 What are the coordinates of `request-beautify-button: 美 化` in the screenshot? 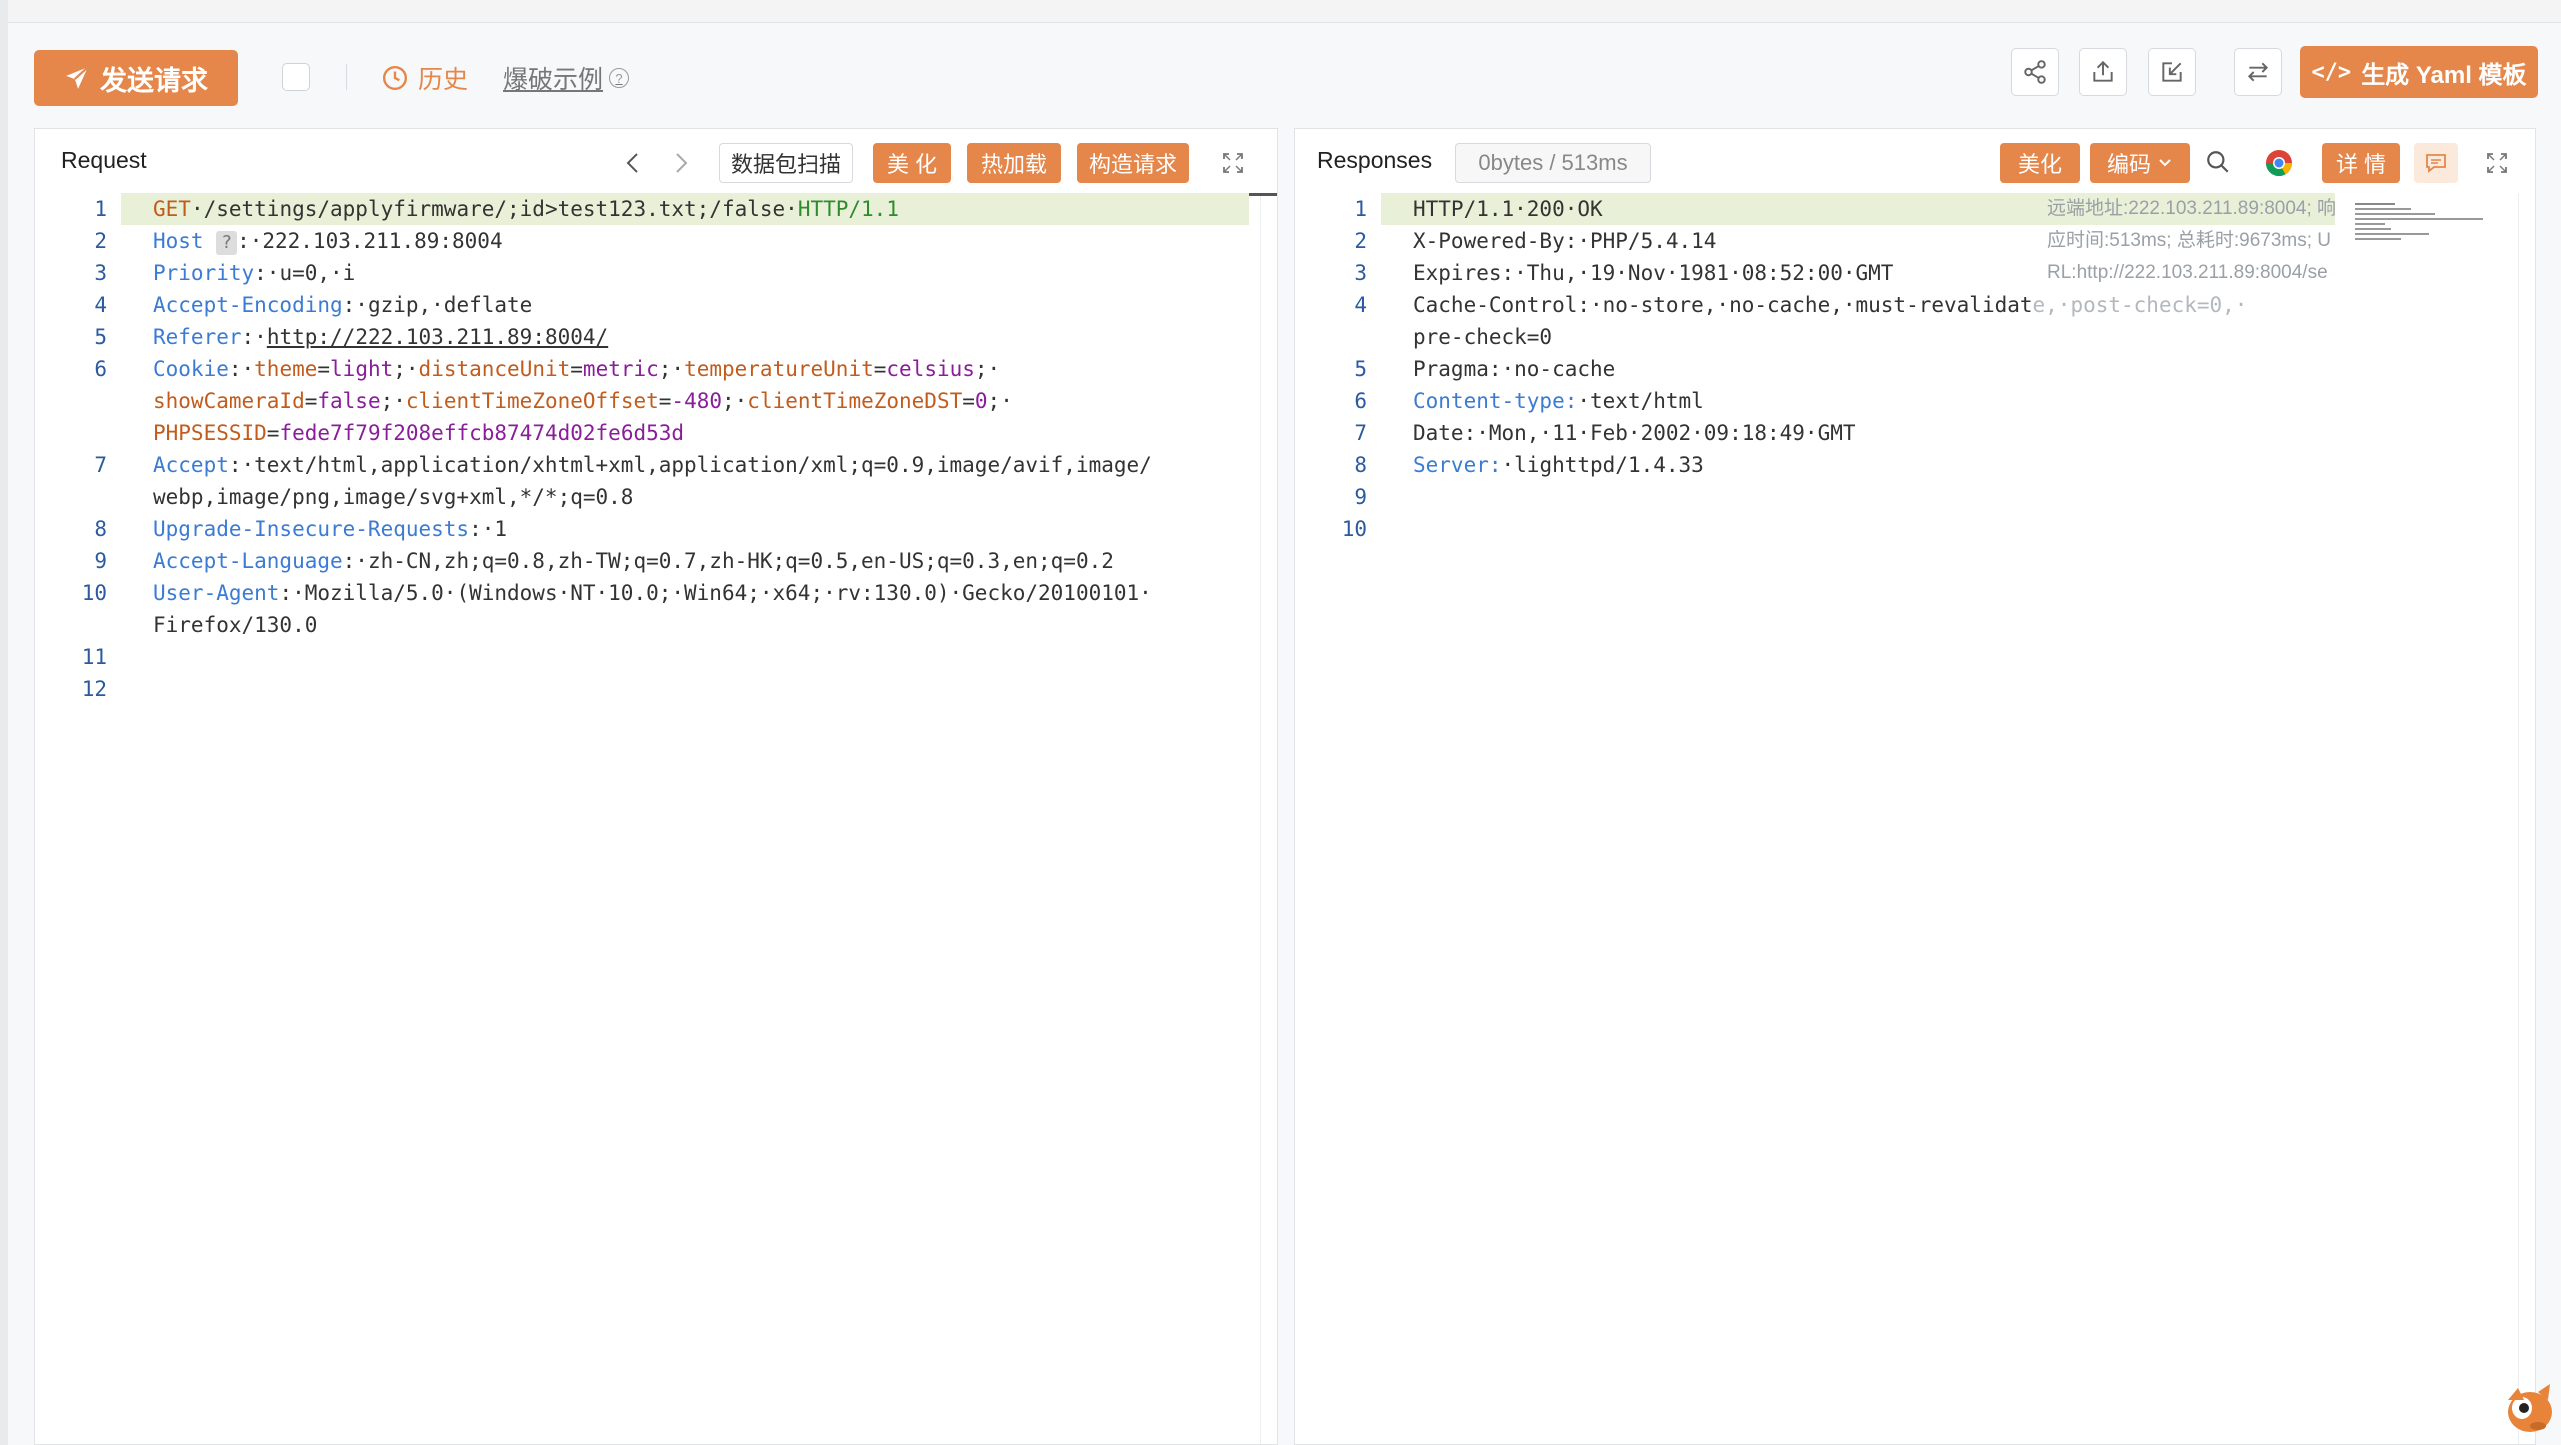 It's located at (912, 163).